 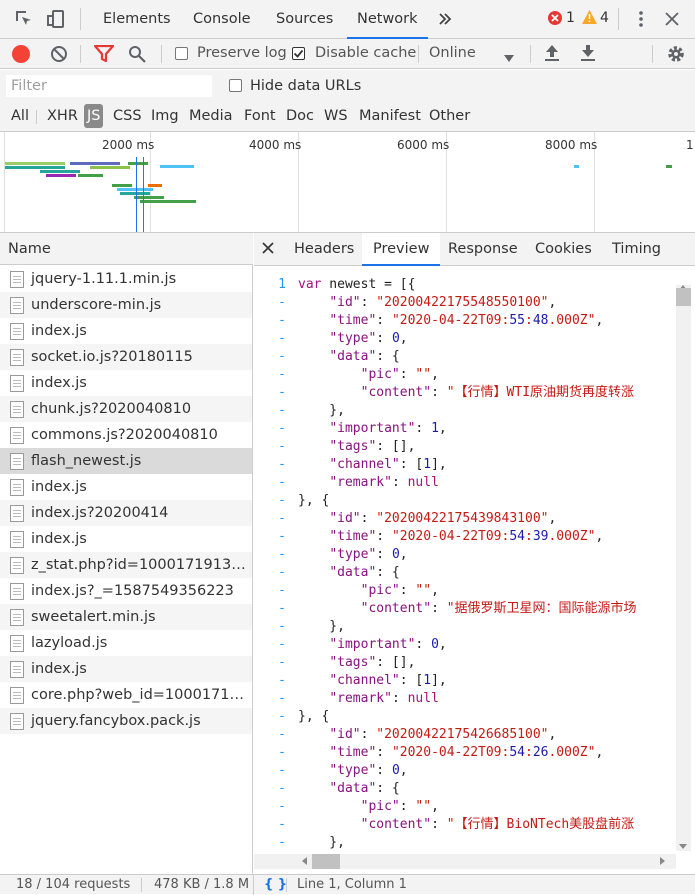 I want to click on tab-network: Network, so click(x=387, y=19).